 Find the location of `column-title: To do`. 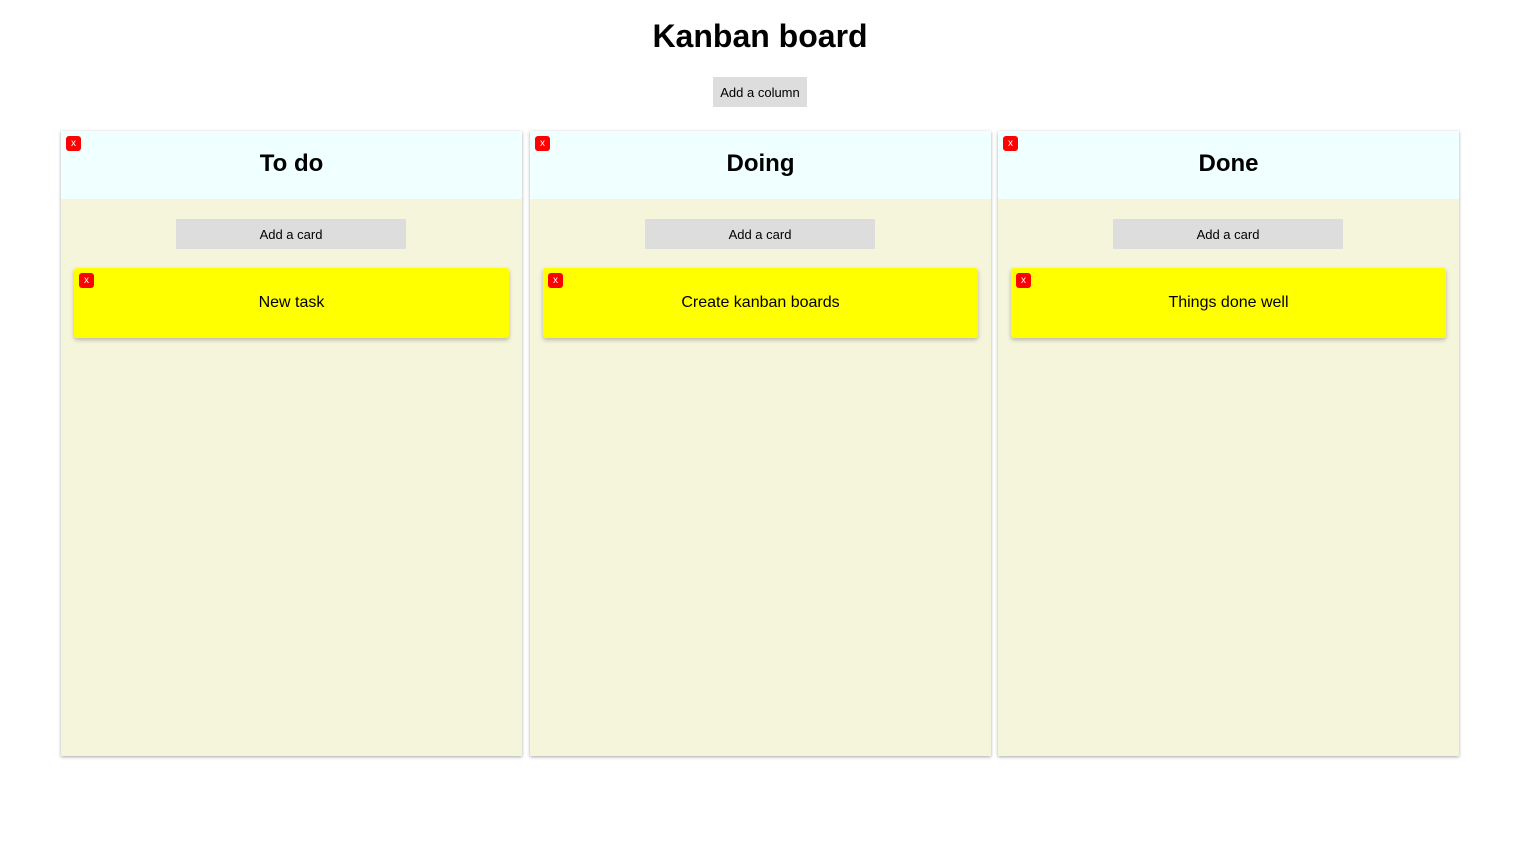

column-title: To do is located at coordinates (291, 164).